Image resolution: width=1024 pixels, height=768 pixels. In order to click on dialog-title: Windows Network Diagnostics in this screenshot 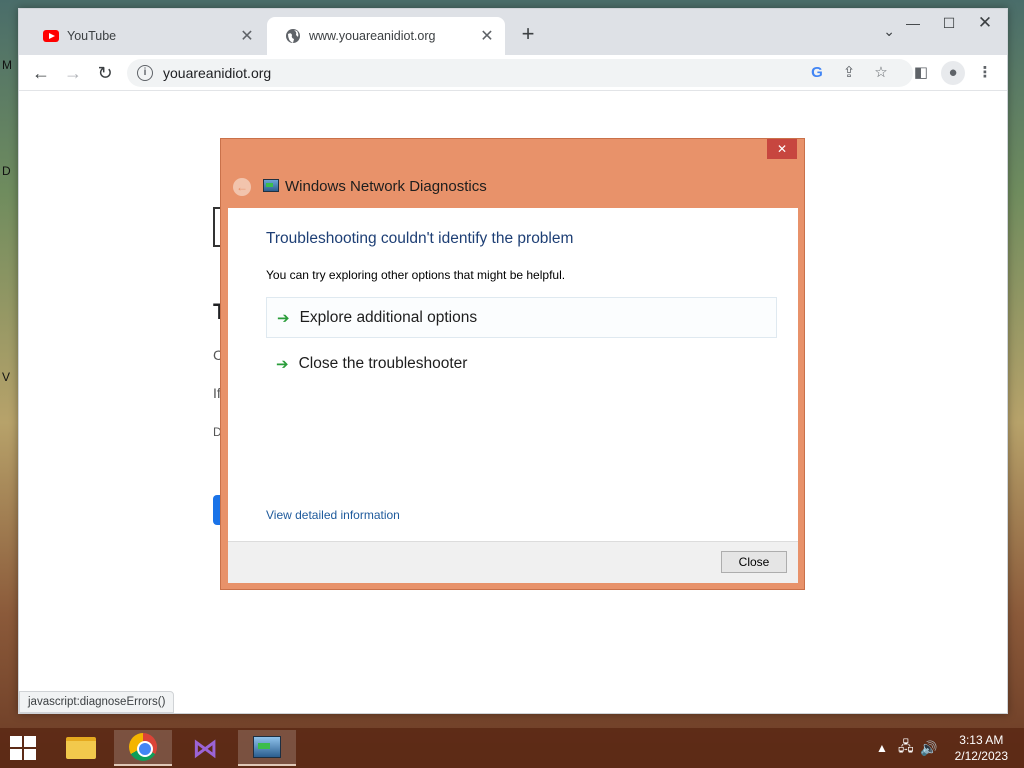, I will do `click(386, 186)`.